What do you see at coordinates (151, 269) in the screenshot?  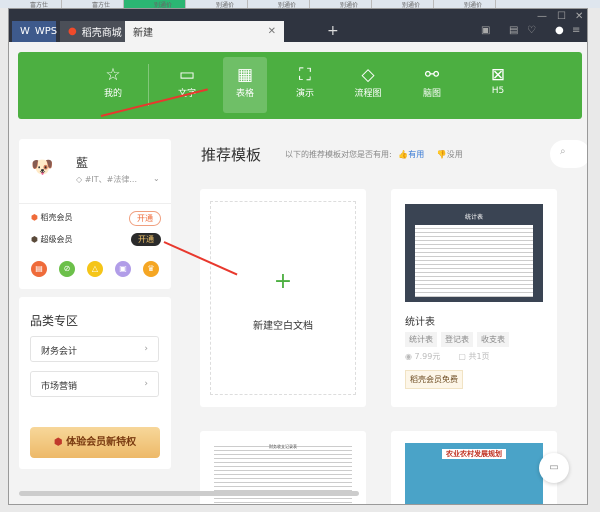 I see `crown-icon: ♛` at bounding box center [151, 269].